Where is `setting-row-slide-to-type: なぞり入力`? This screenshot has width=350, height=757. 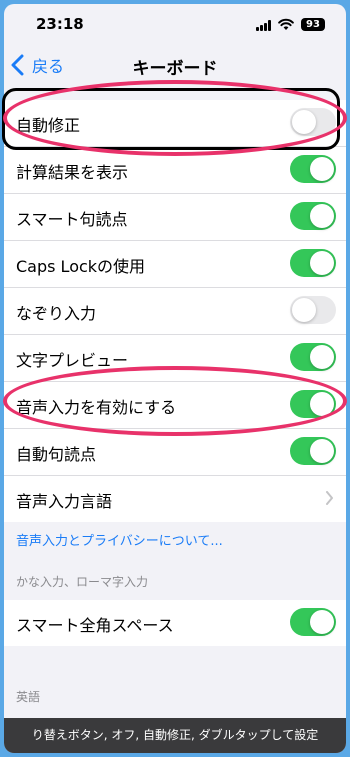 setting-row-slide-to-type: なぞり入力 is located at coordinates (175, 311).